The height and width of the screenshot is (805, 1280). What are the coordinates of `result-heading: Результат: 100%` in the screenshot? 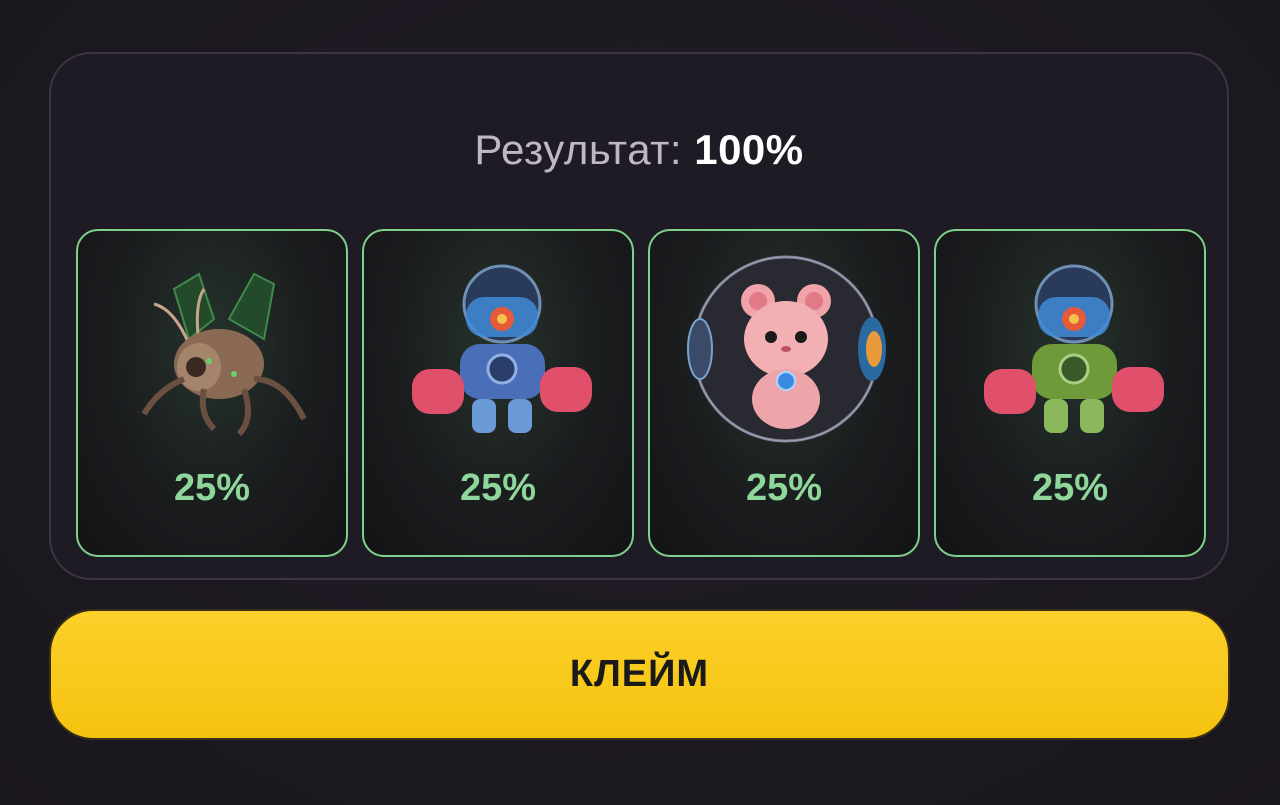 It's located at (639, 150).